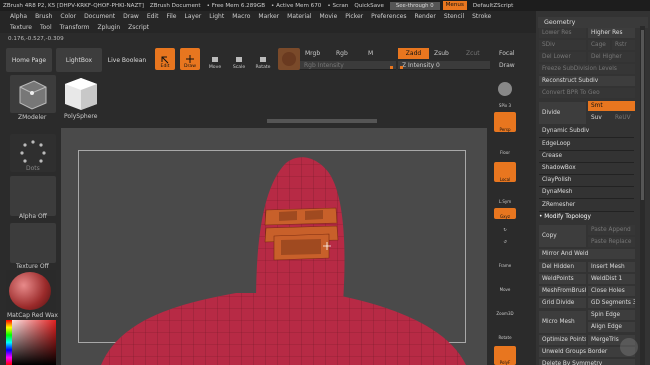 The height and width of the screenshot is (365, 650). Describe the element at coordinates (505, 282) in the screenshot. I see `move-view-button: Move` at that location.